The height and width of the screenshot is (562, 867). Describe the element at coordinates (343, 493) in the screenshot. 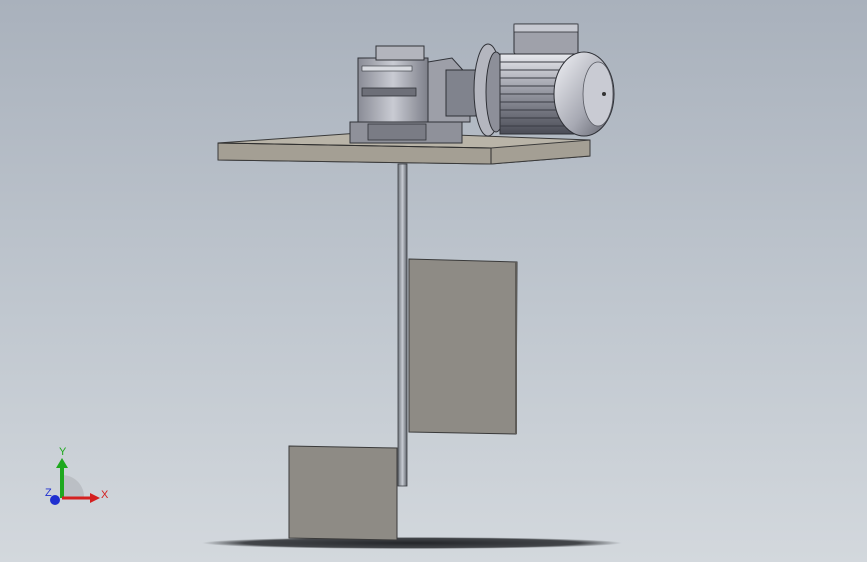

I see `paddle-lower` at that location.